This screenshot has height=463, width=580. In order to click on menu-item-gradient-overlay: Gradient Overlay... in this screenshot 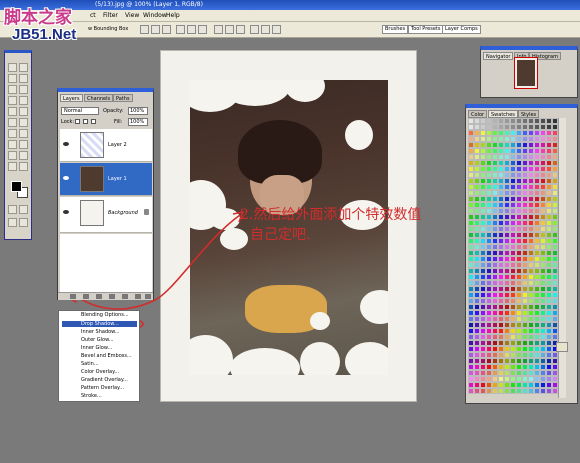, I will do `click(104, 380)`.